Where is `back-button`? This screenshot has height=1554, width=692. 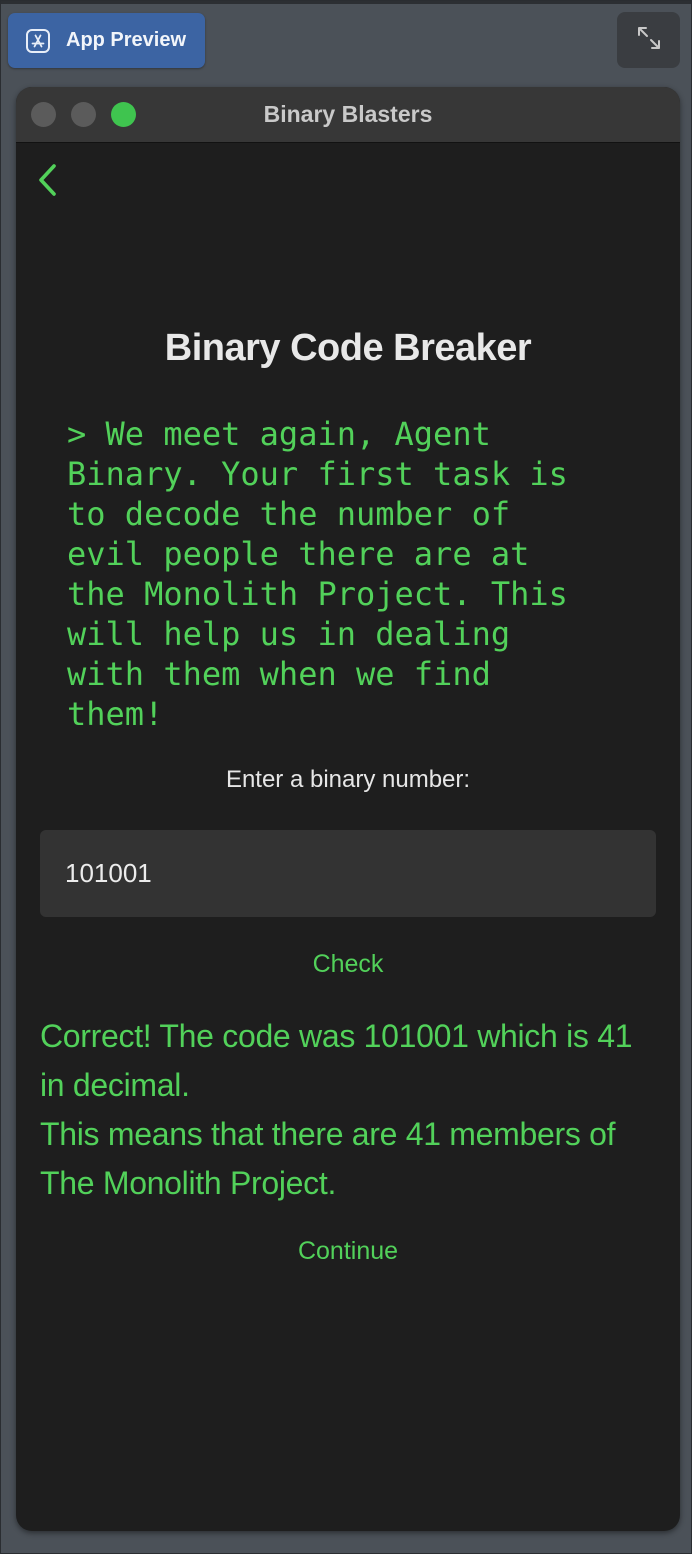
back-button is located at coordinates (48, 182).